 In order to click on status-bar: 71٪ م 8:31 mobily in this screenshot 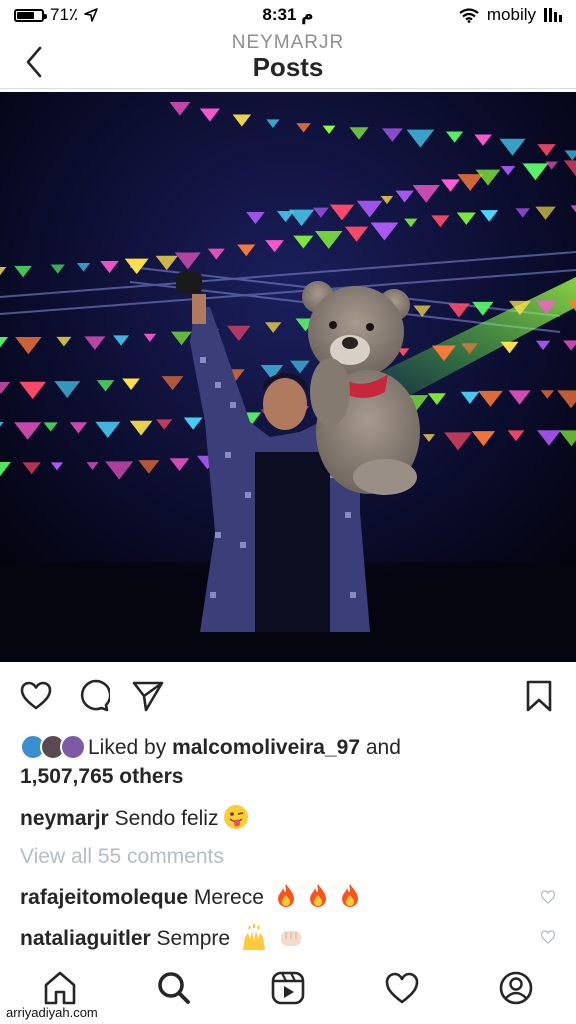, I will do `click(288, 15)`.